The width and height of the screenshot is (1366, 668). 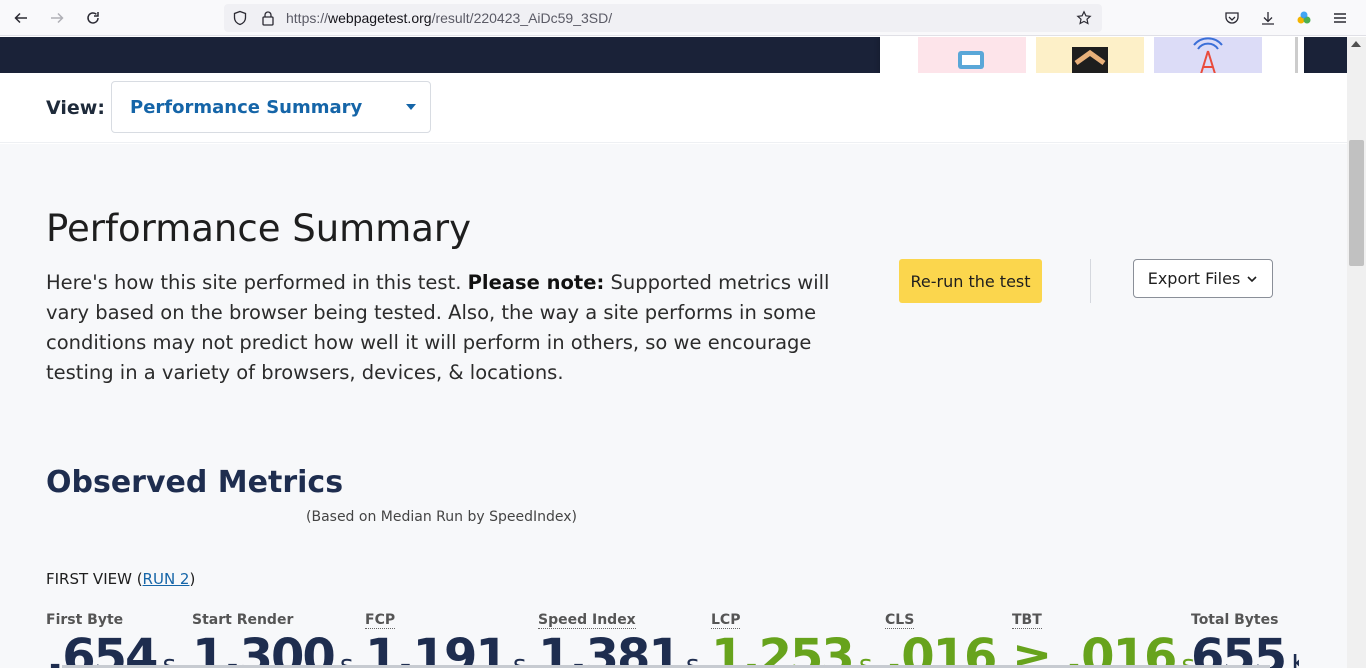 I want to click on metric-total-bytes: Total Bytes 655KB, so click(x=1245, y=638).